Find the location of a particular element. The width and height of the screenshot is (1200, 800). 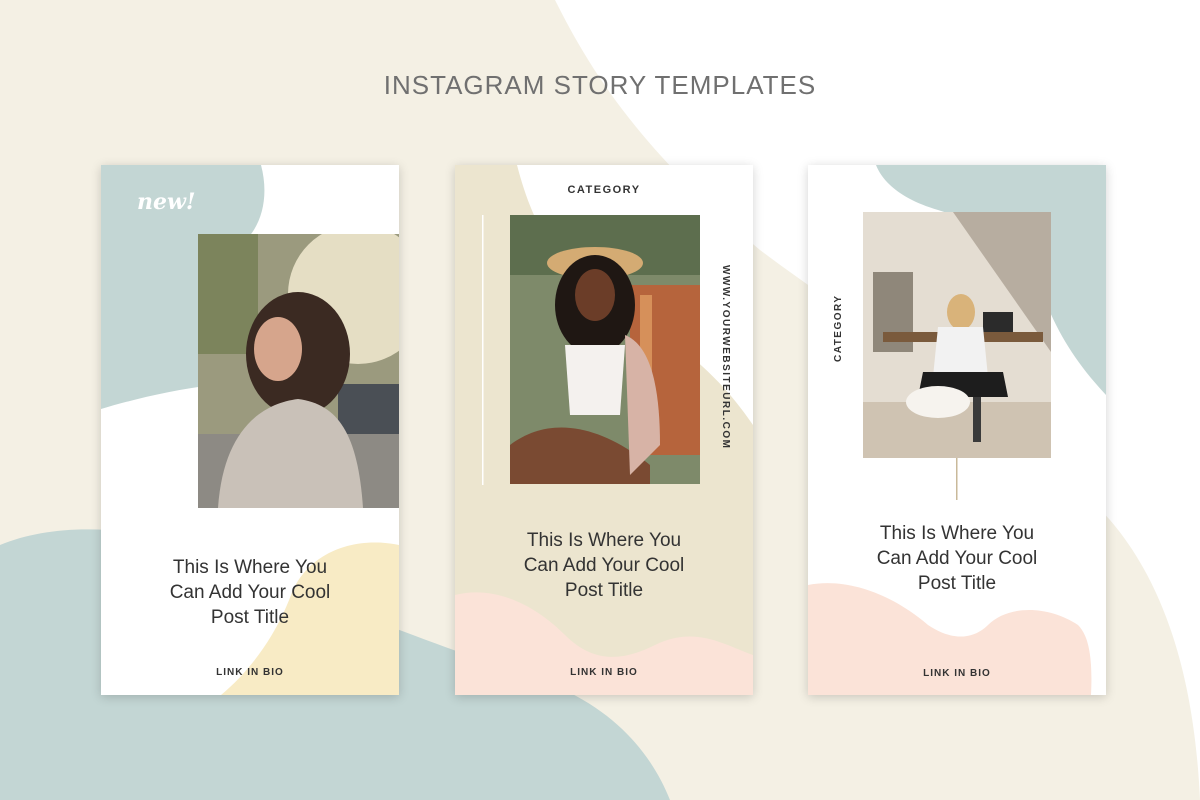

website-url: WWW.YOURWEBSITEURL.COM is located at coordinates (725, 357).